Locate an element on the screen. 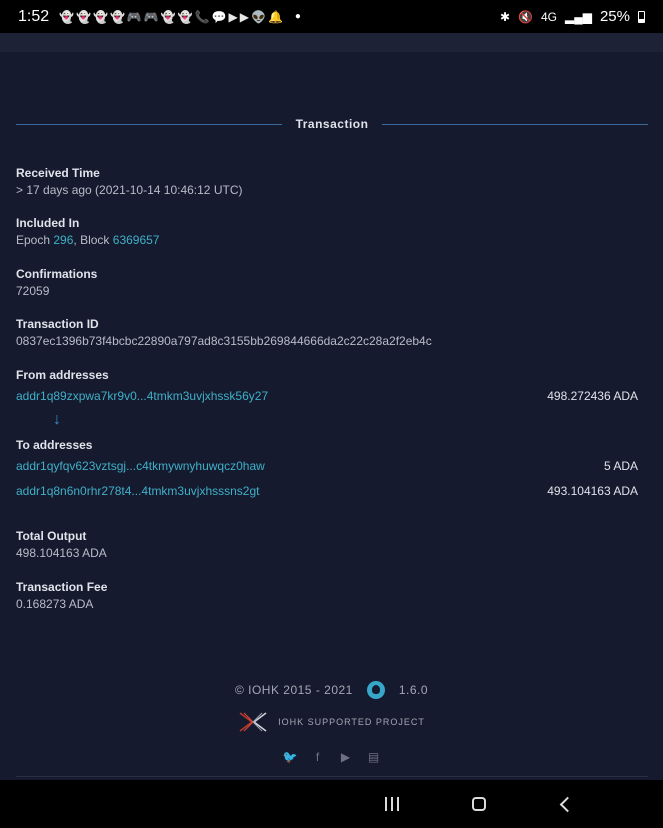 The image size is (663, 828). back-button is located at coordinates (567, 804).